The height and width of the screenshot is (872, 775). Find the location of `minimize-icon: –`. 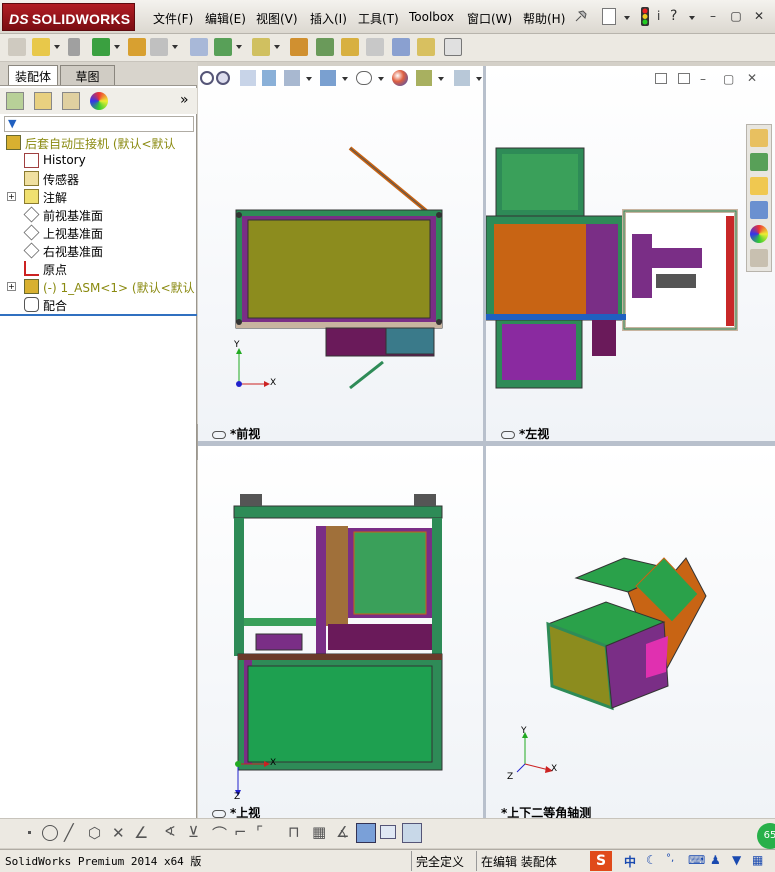

minimize-icon: – is located at coordinates (713, 16).